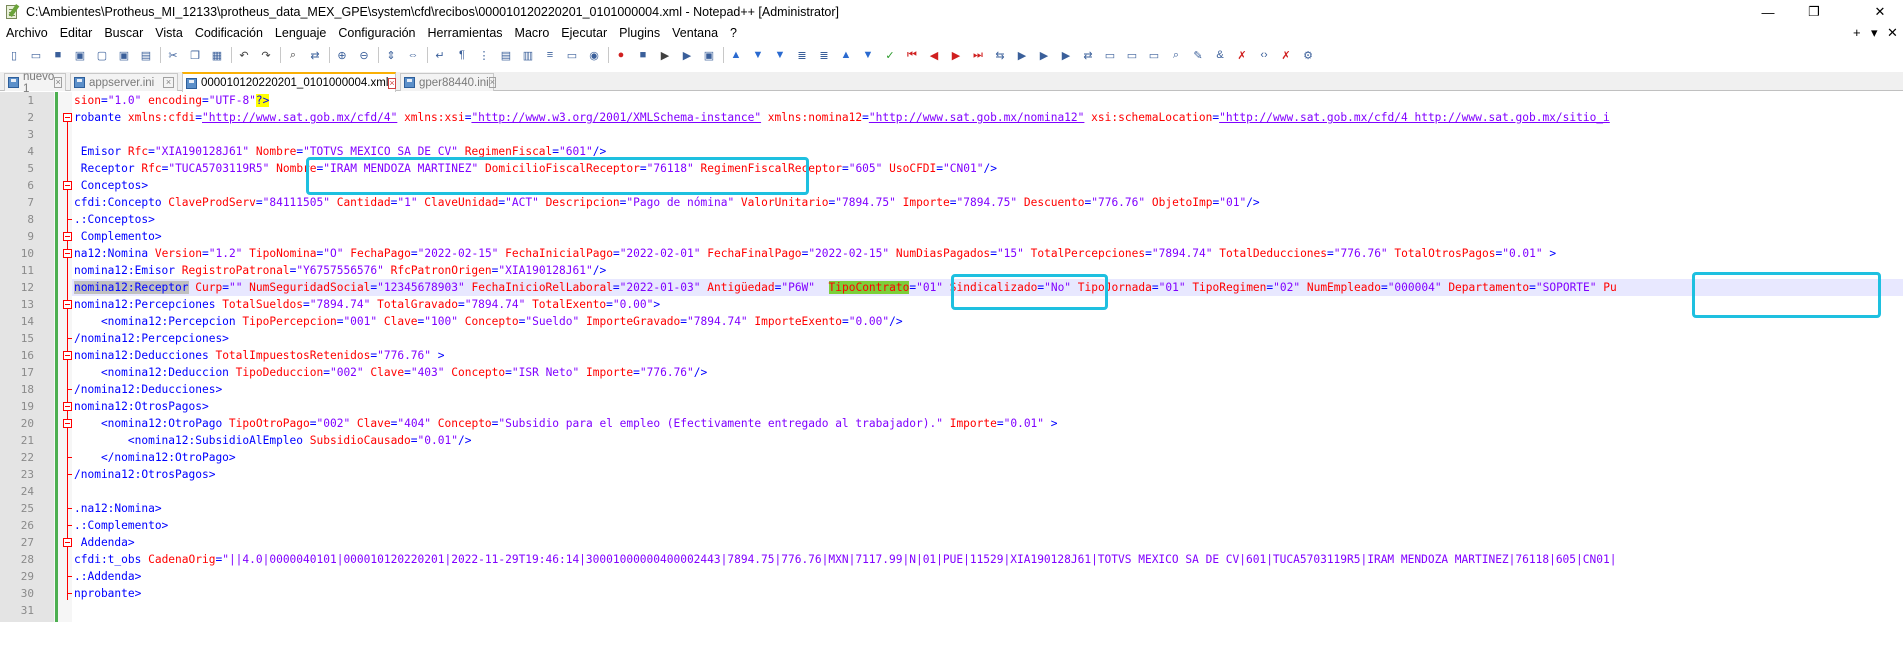 The width and height of the screenshot is (1903, 658). What do you see at coordinates (342, 55) in the screenshot?
I see `zoom-in-icon: ⊕` at bounding box center [342, 55].